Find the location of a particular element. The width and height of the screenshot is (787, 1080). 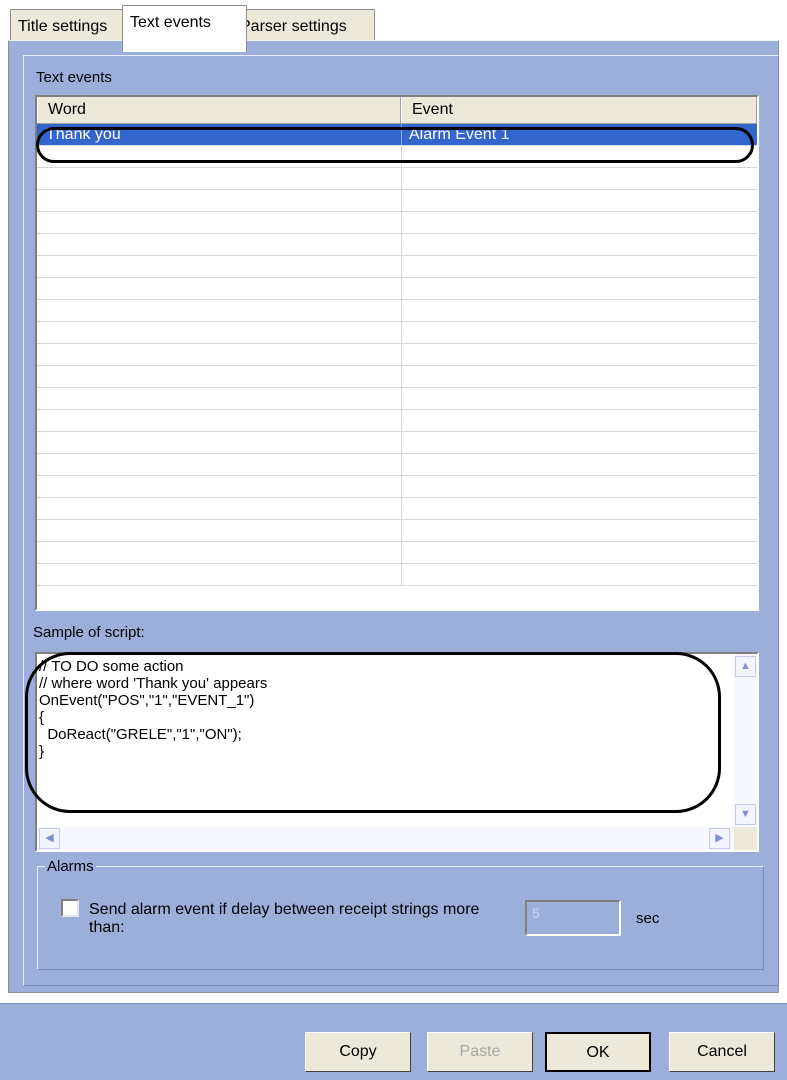

alarms-legend: Alarms is located at coordinates (70, 866).